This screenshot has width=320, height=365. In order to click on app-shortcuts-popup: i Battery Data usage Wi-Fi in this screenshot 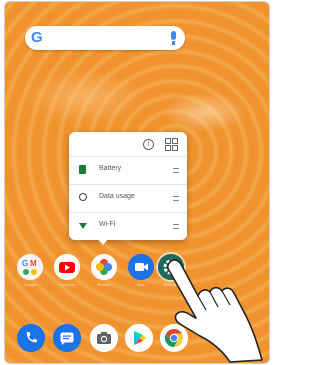, I will do `click(128, 186)`.